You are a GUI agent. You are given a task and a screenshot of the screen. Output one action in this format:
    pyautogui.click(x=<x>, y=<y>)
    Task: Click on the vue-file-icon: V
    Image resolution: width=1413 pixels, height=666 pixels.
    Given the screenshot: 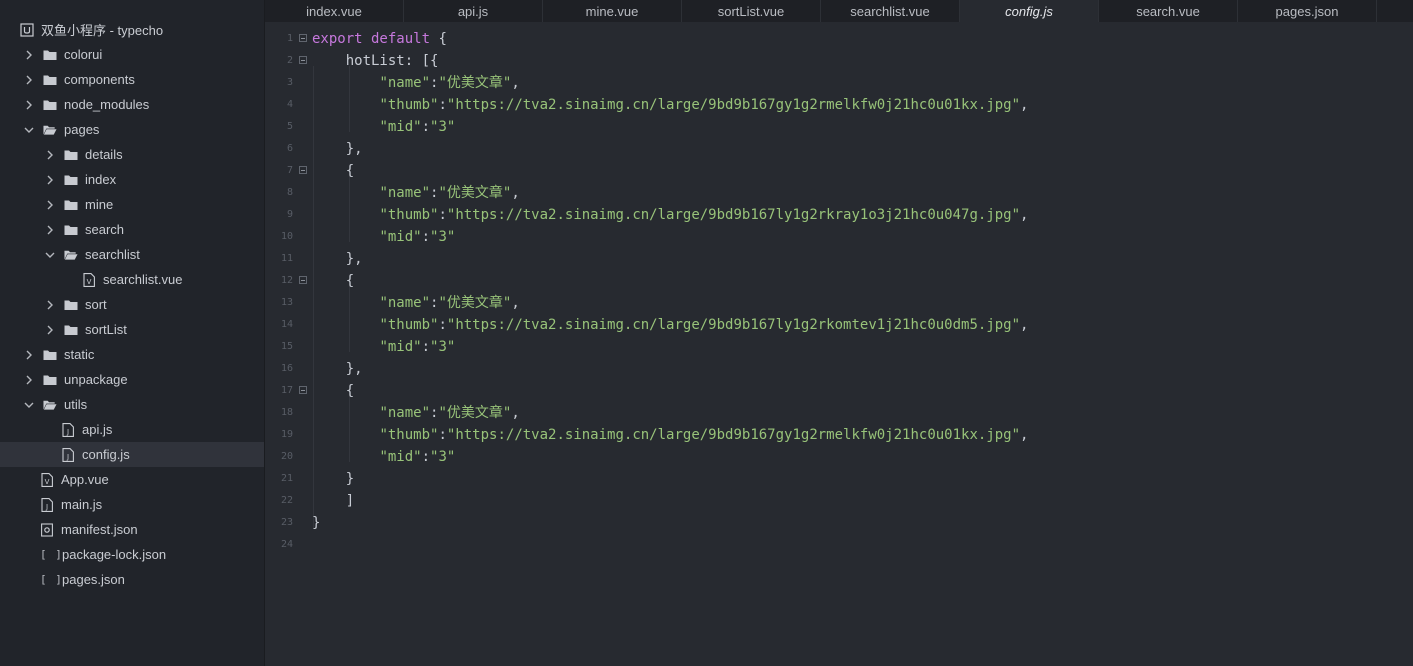 What is the action you would take?
    pyautogui.click(x=89, y=279)
    